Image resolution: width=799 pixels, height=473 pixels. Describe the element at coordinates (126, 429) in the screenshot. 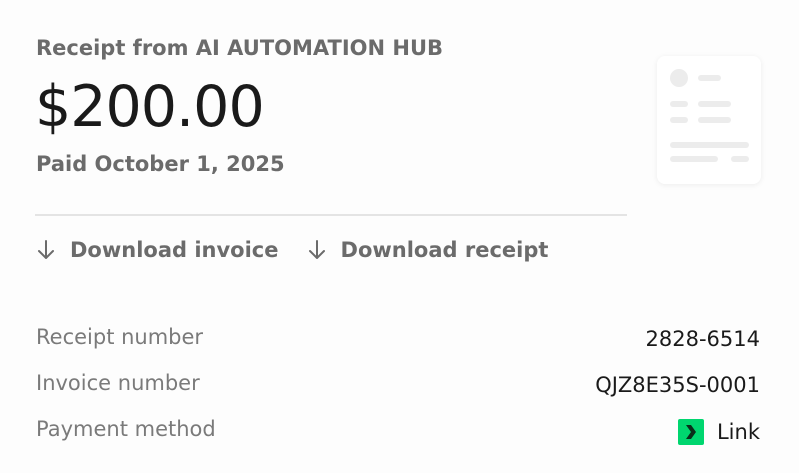

I see `payment-method-label: Payment method` at that location.